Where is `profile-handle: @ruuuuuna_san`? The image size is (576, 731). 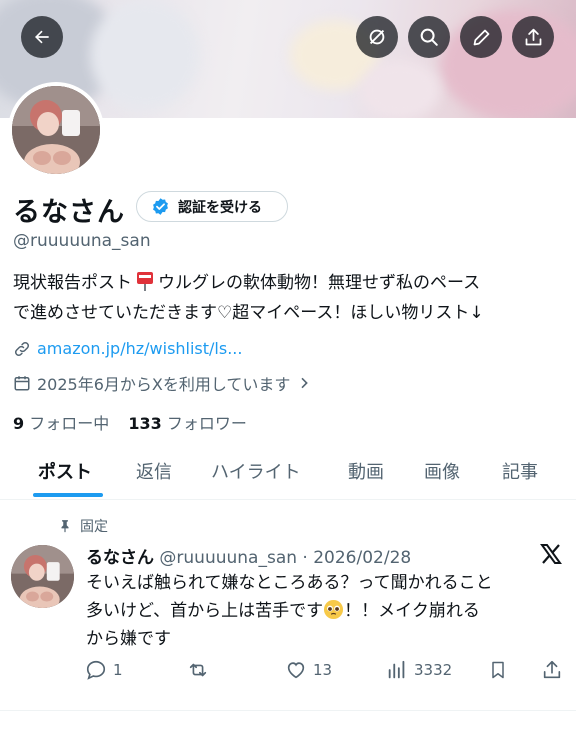 profile-handle: @ruuuuuna_san is located at coordinates (82, 241).